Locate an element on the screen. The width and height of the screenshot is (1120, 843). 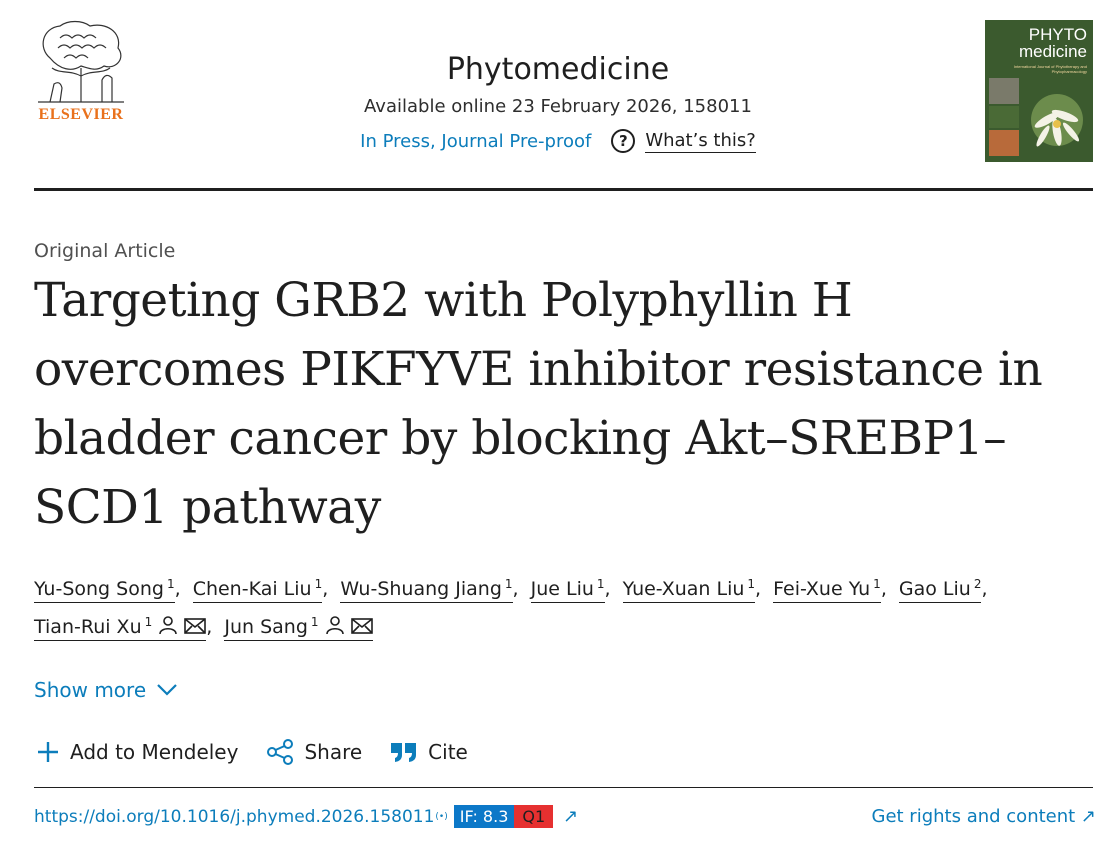
elsevier-logo: ELSEVIER is located at coordinates (81, 73).